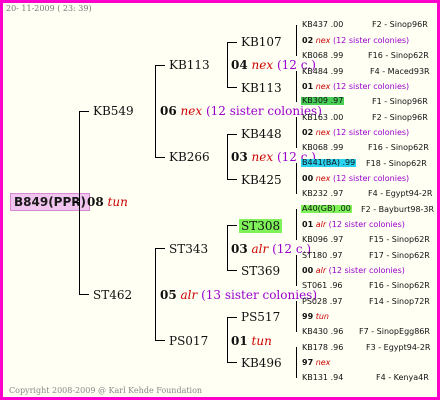  Describe the element at coordinates (322, 316) in the screenshot. I see `gen4-code: tun` at that location.